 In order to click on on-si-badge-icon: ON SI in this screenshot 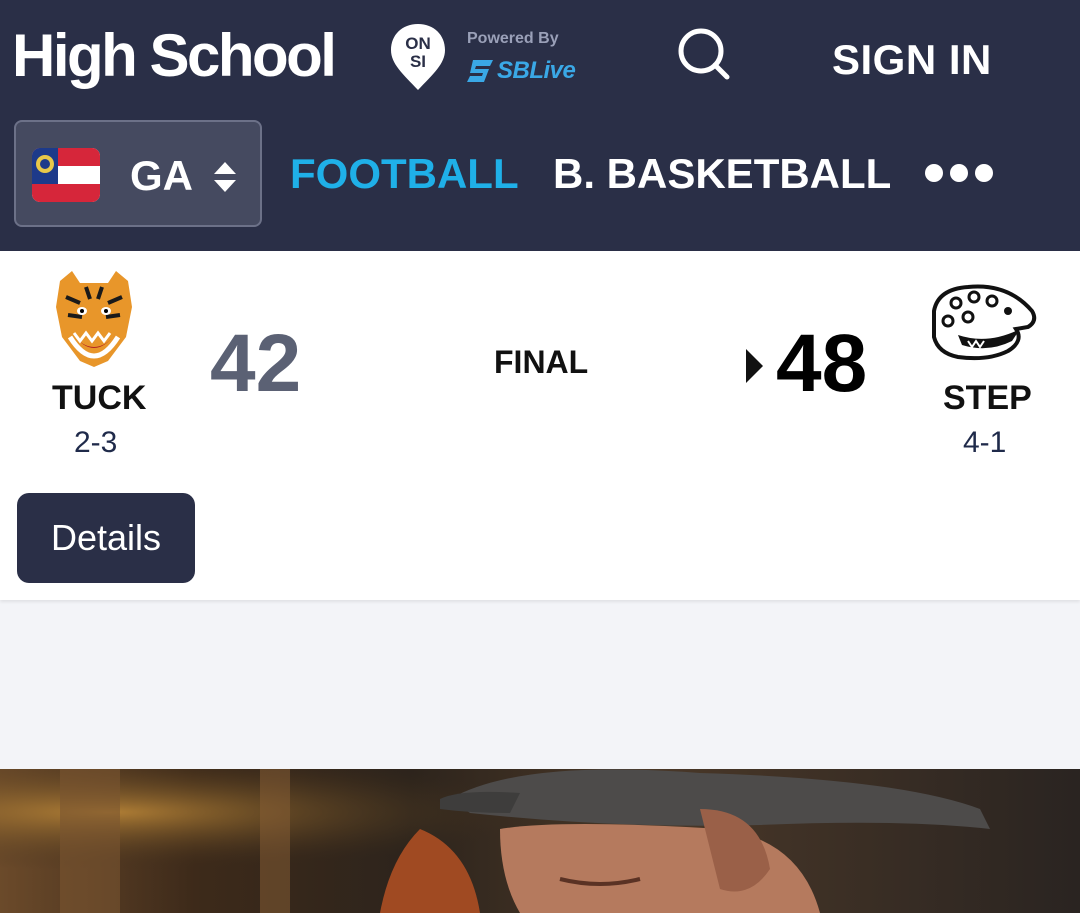, I will do `click(418, 57)`.